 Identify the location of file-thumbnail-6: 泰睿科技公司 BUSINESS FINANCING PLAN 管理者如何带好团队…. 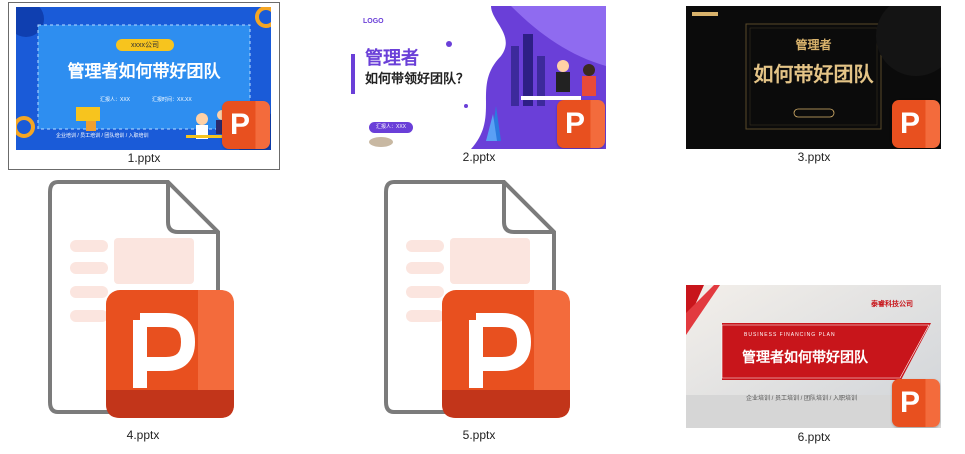
(813, 356).